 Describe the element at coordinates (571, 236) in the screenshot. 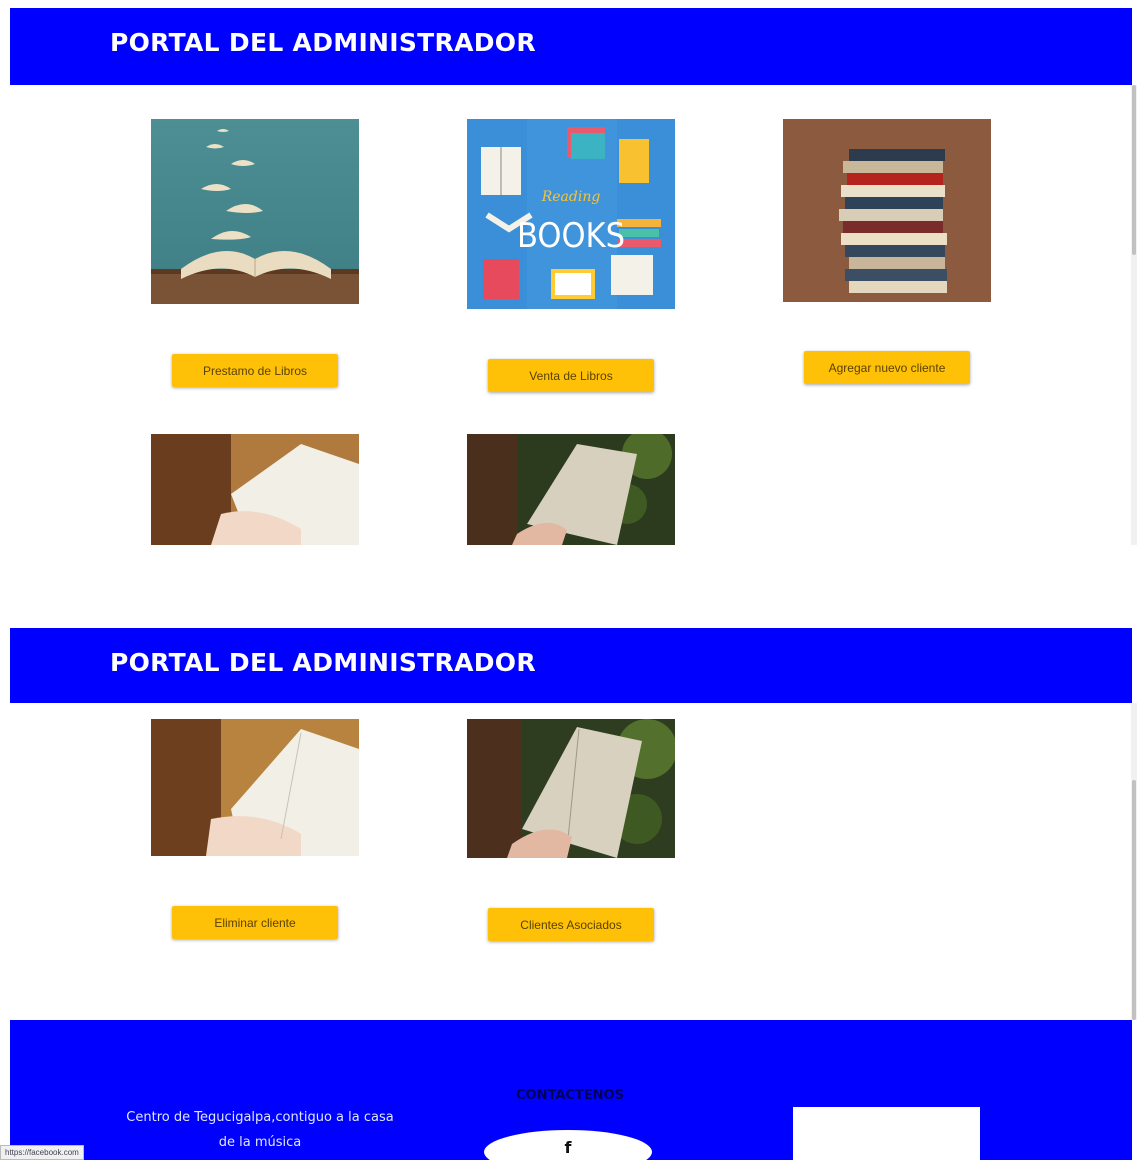

I see `reading-poster-books-text: BOOKS` at that location.